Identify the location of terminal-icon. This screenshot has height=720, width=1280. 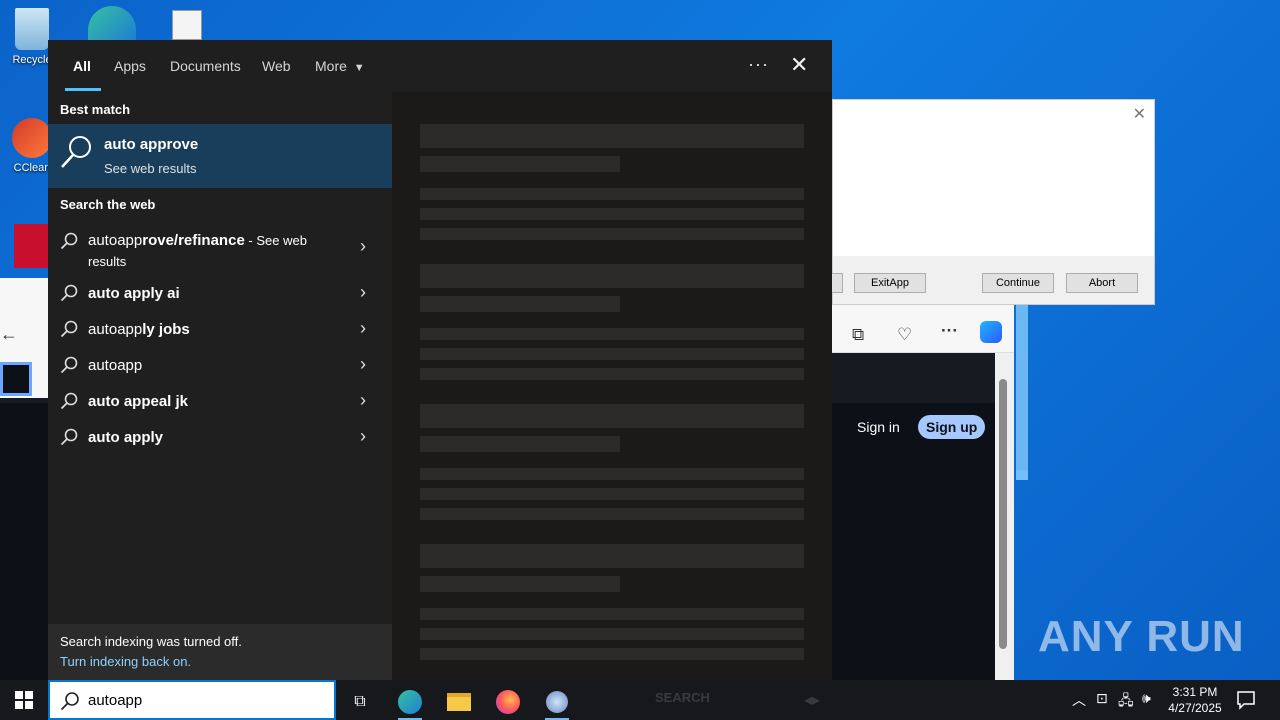
(16, 379).